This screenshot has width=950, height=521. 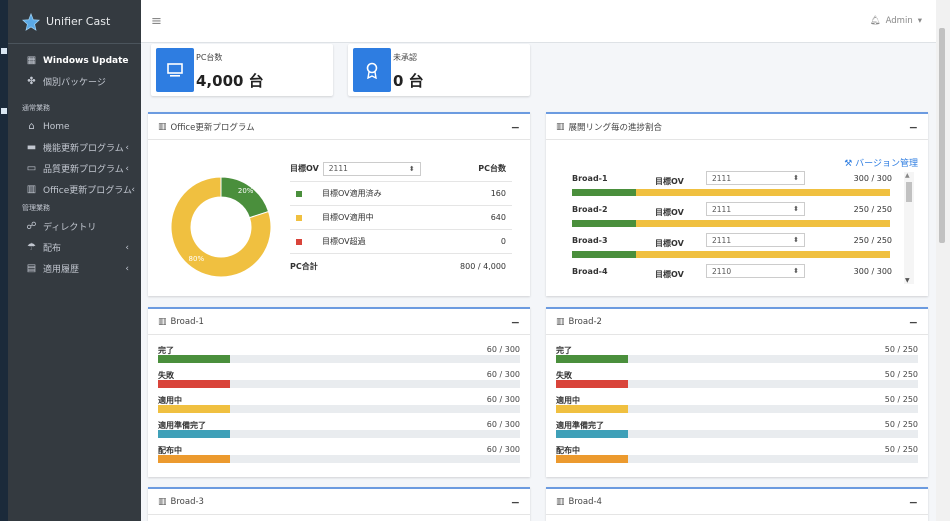 I want to click on sidebar-item-distribute: ☂ 配布 ‹, so click(x=74, y=247).